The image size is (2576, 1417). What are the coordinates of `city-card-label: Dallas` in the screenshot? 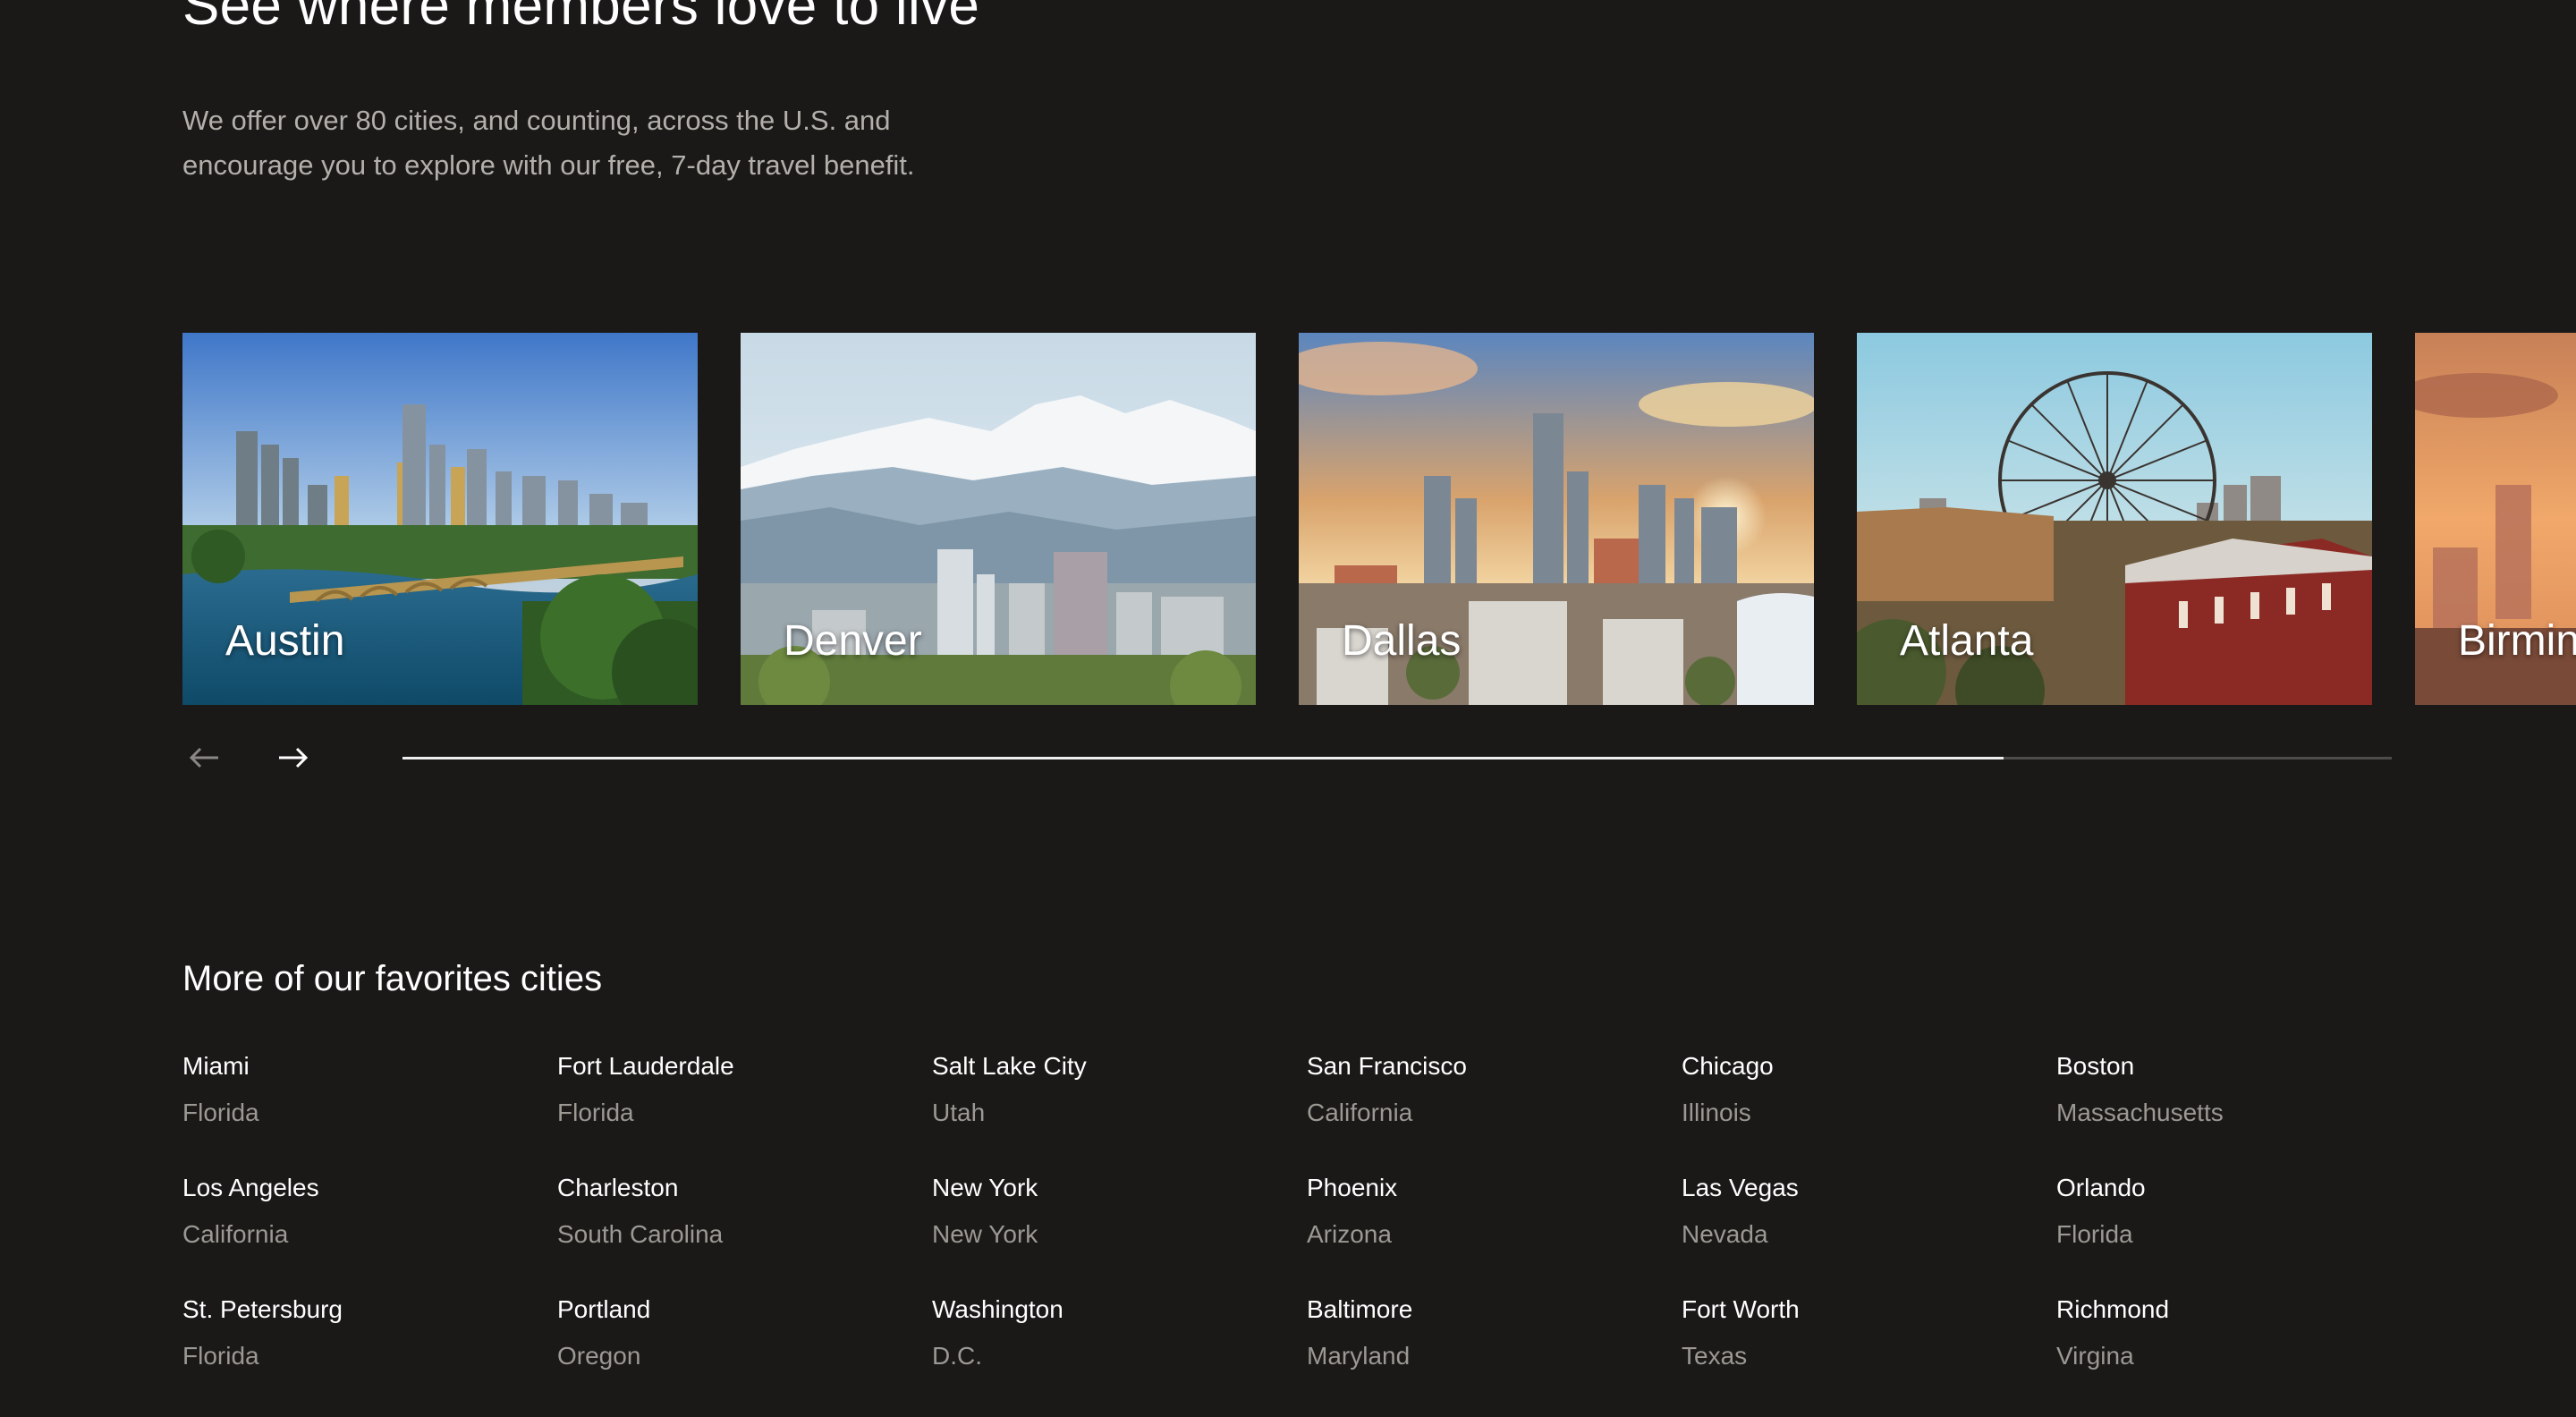 It's located at (1402, 641).